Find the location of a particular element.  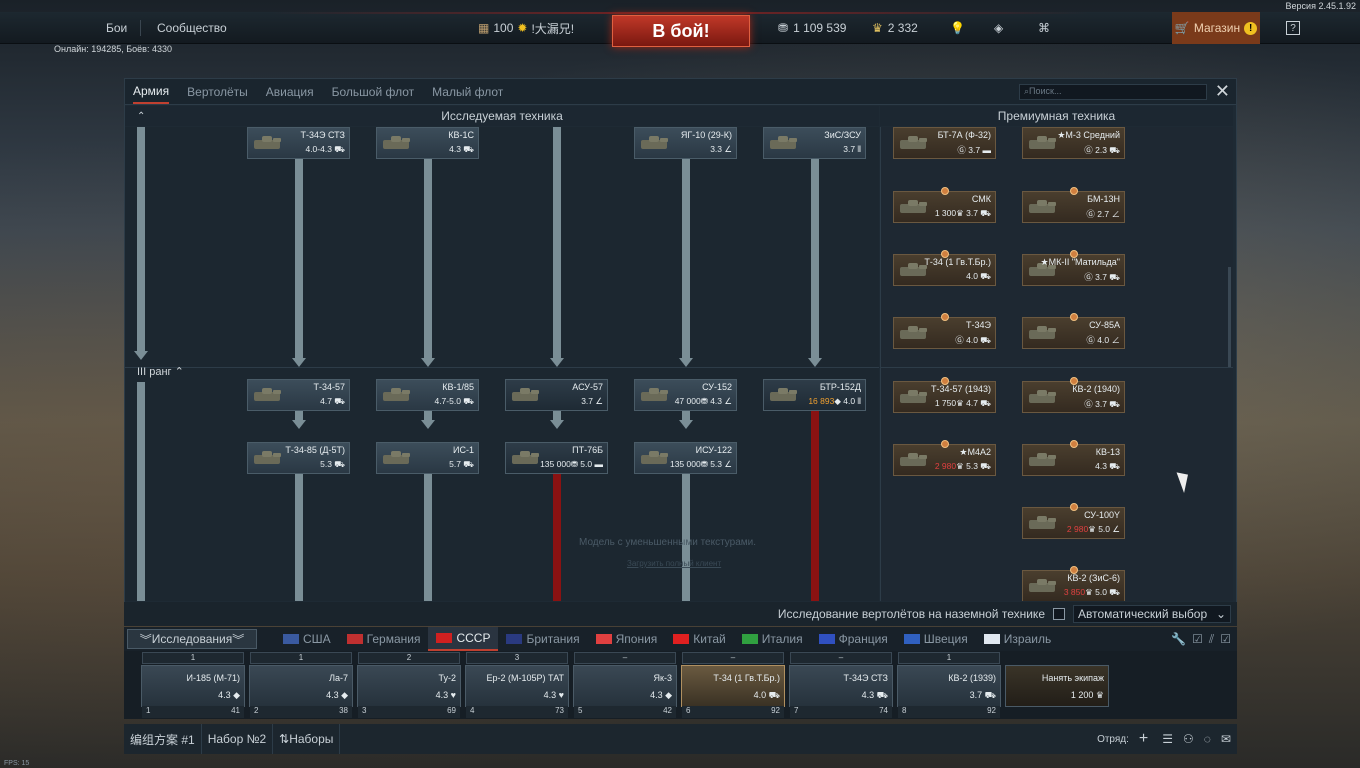

friends-icon: ⚇ is located at coordinates (1188, 739).